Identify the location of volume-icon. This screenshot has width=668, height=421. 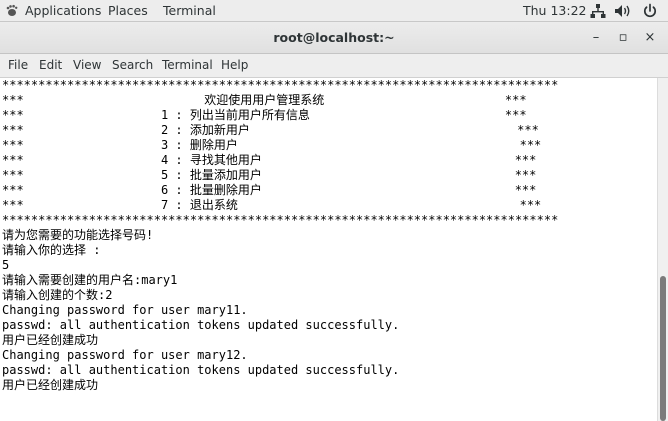
(623, 11).